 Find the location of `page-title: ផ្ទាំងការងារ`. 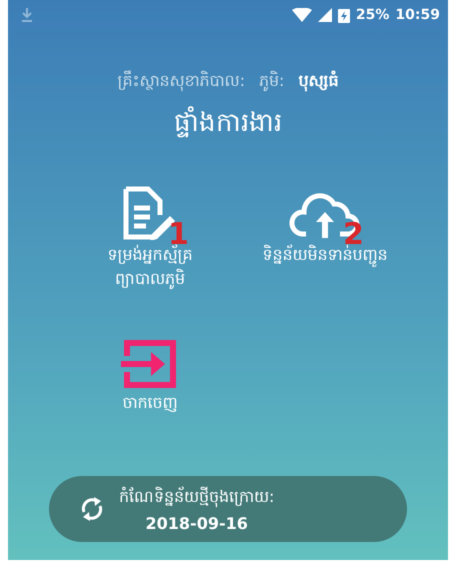

page-title: ផ្ទាំងការងារ is located at coordinates (228, 123).